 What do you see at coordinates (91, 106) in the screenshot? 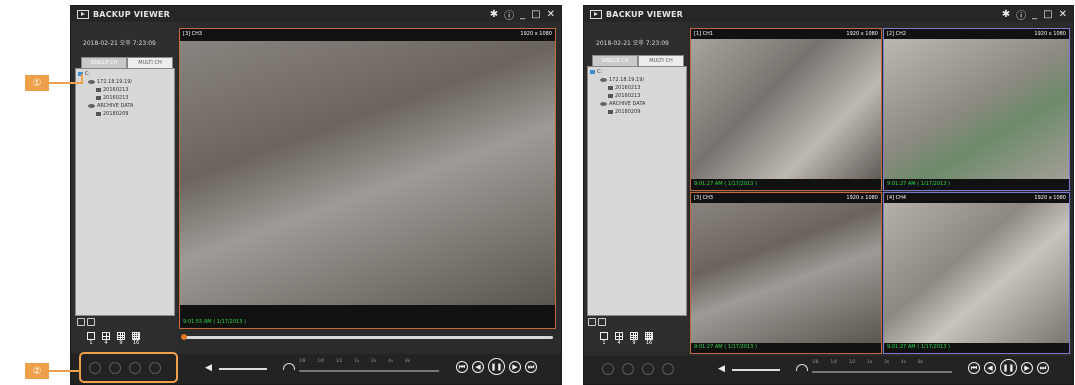
I see `archive-icon` at bounding box center [91, 106].